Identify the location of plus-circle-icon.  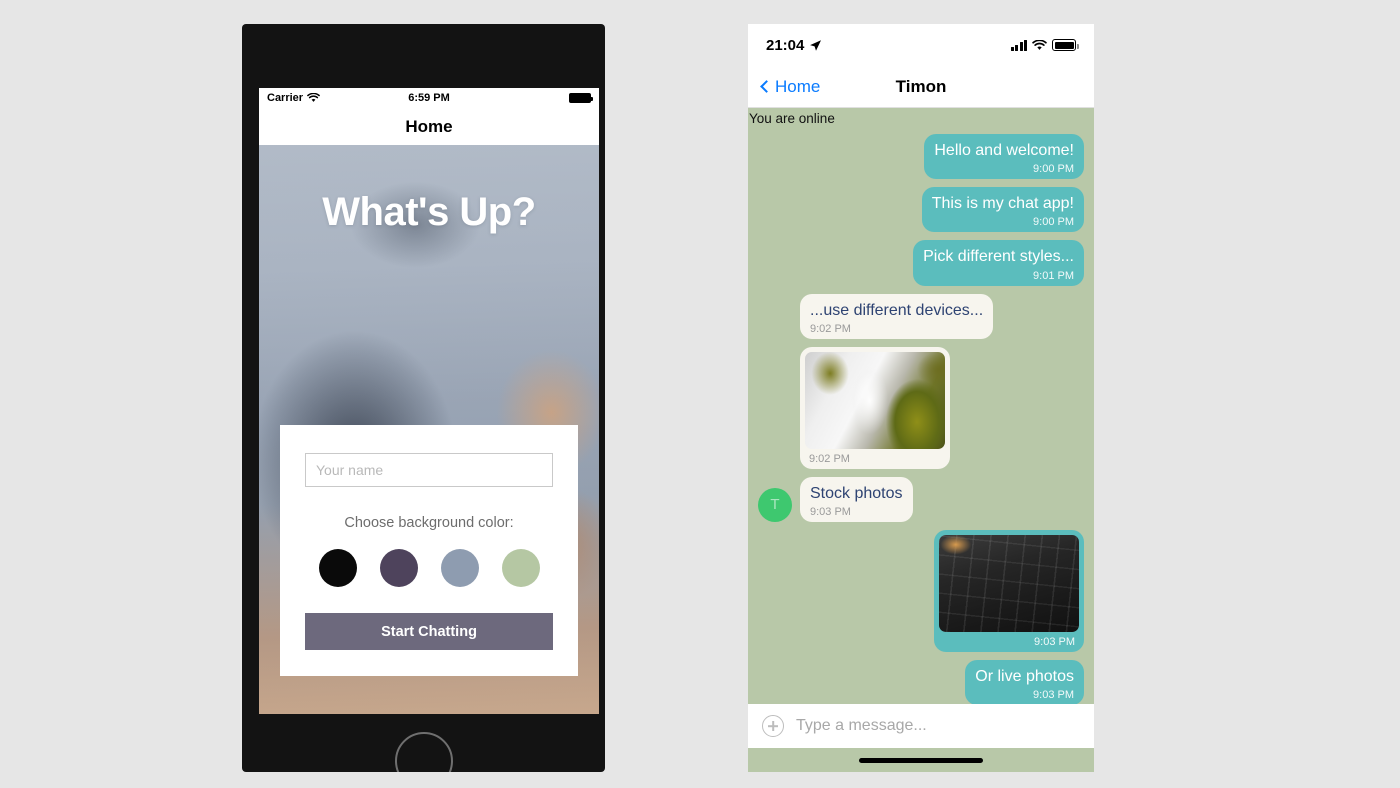
(773, 726).